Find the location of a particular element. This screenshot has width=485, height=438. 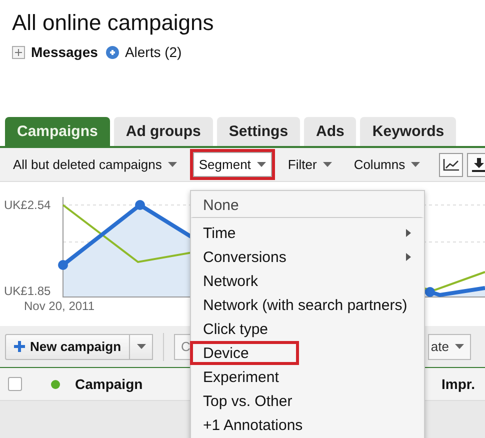

segment-menu-item: None is located at coordinates (307, 204).